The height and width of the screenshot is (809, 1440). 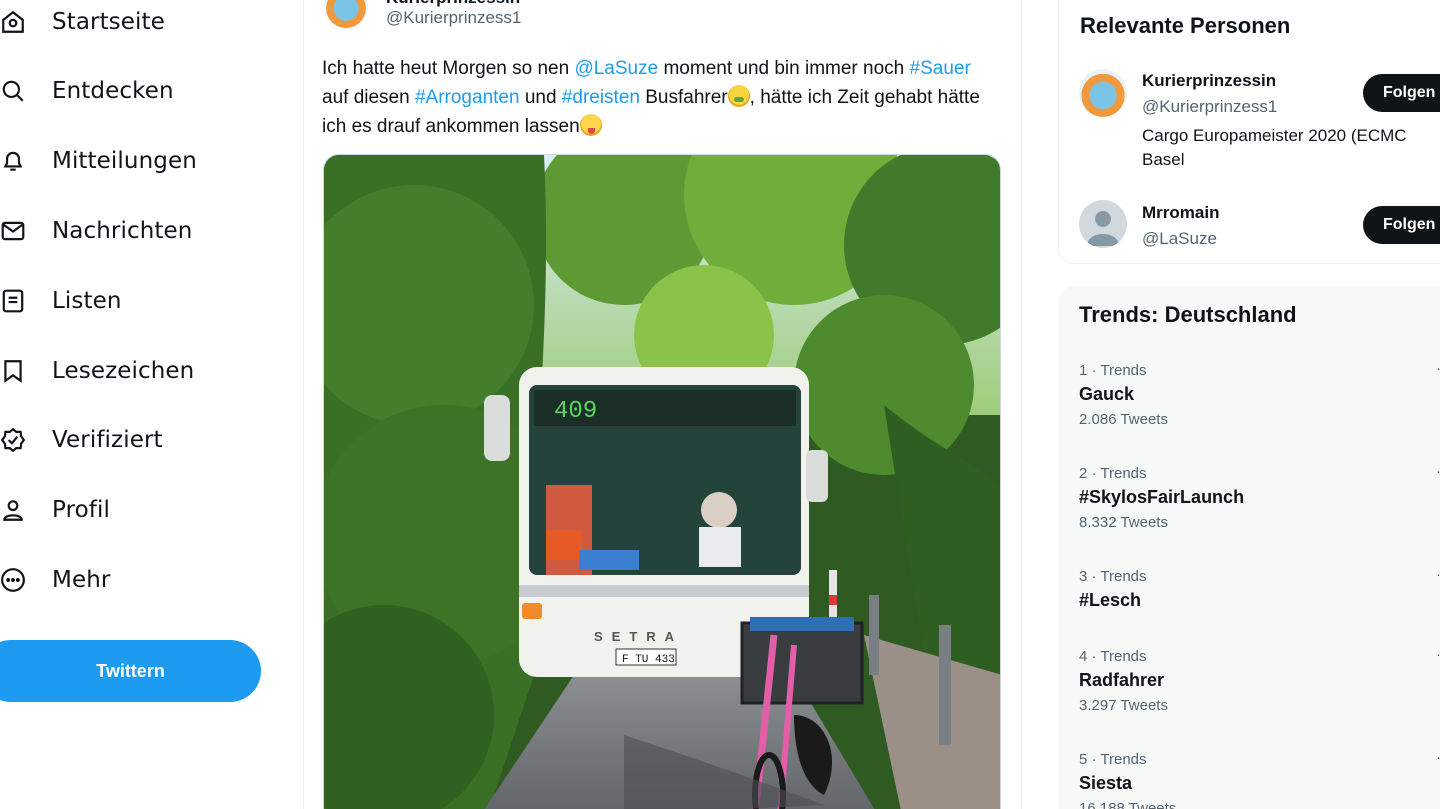 I want to click on nav-item-bookmarks: Lesezeichen, so click(x=97, y=371).